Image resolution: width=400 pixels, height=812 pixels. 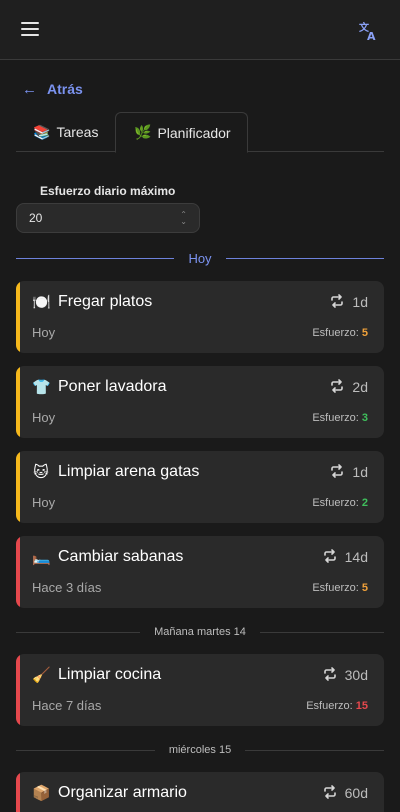 I want to click on task-card: 📦 Organizar armario 60d, so click(x=200, y=792).